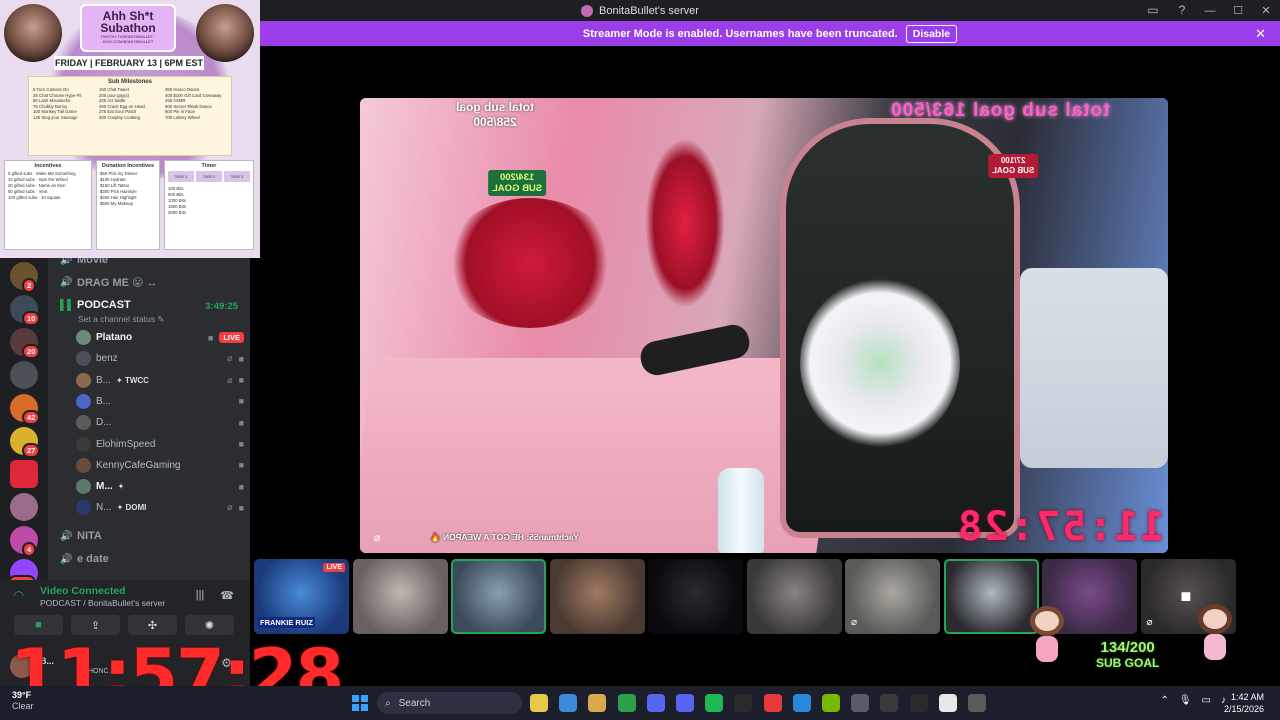 The width and height of the screenshot is (1280, 720). I want to click on mute-stream-icon: ⌀, so click(377, 537).